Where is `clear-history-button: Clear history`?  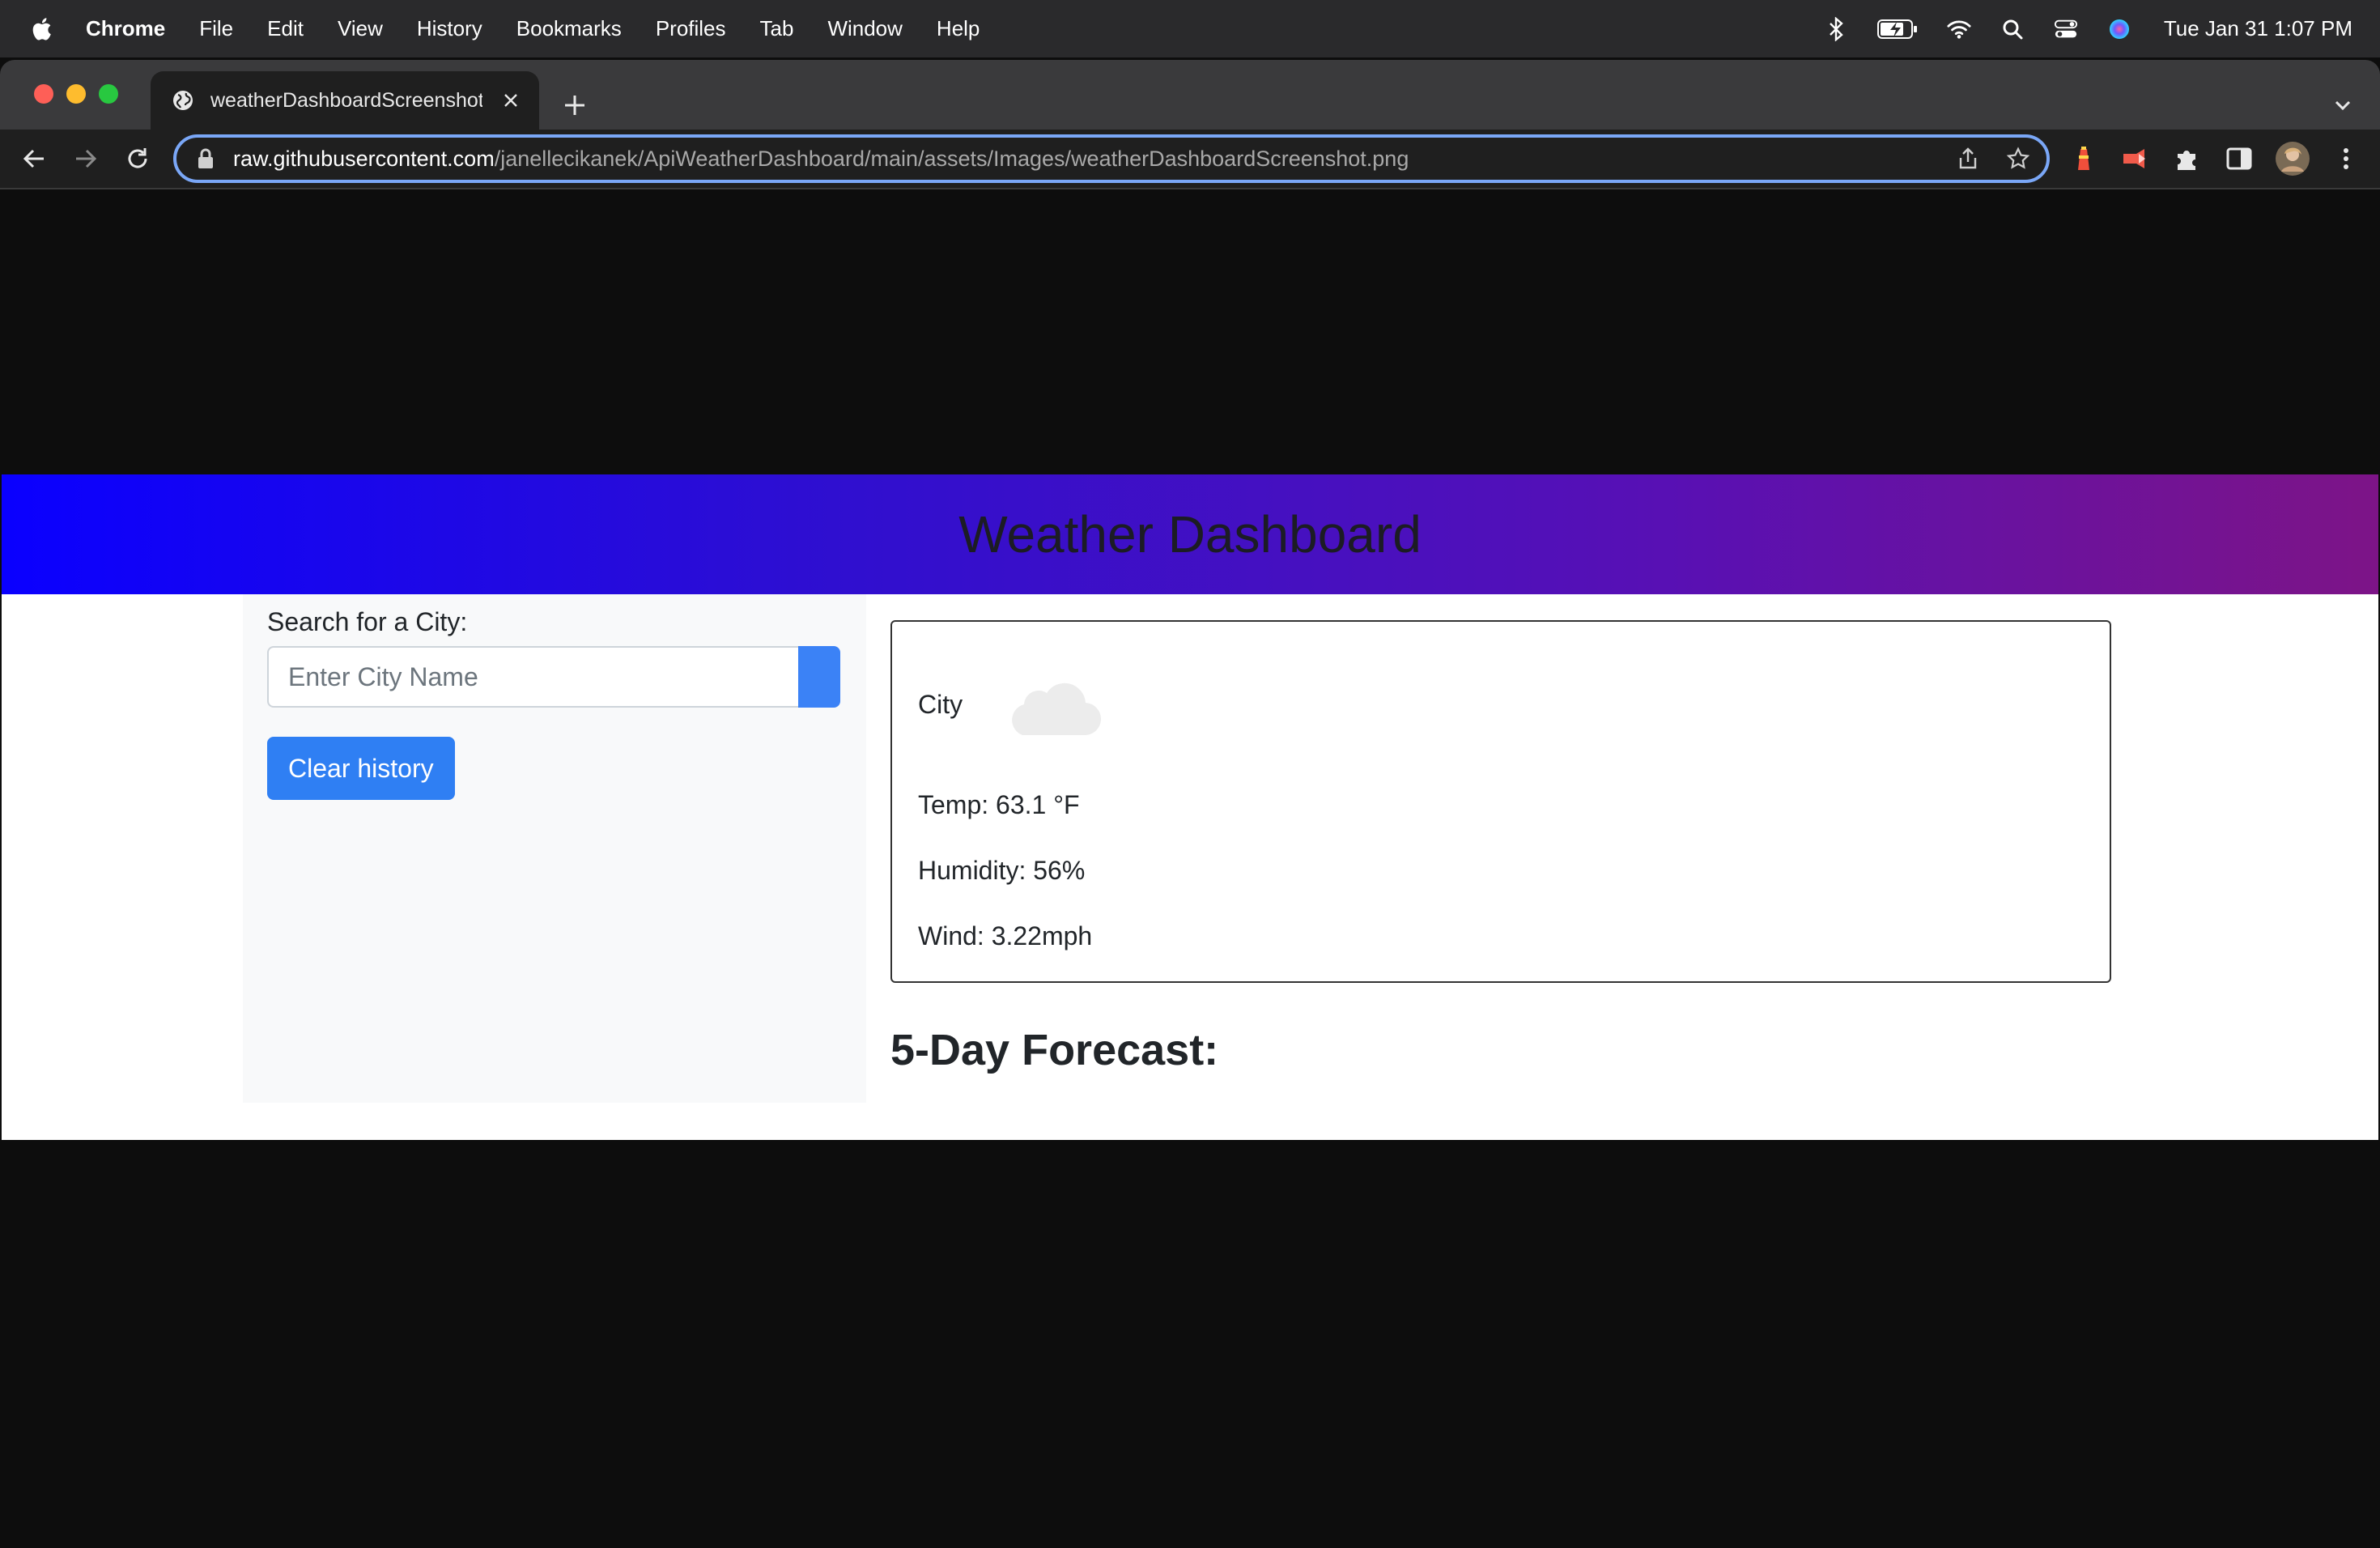 clear-history-button: Clear history is located at coordinates (361, 769).